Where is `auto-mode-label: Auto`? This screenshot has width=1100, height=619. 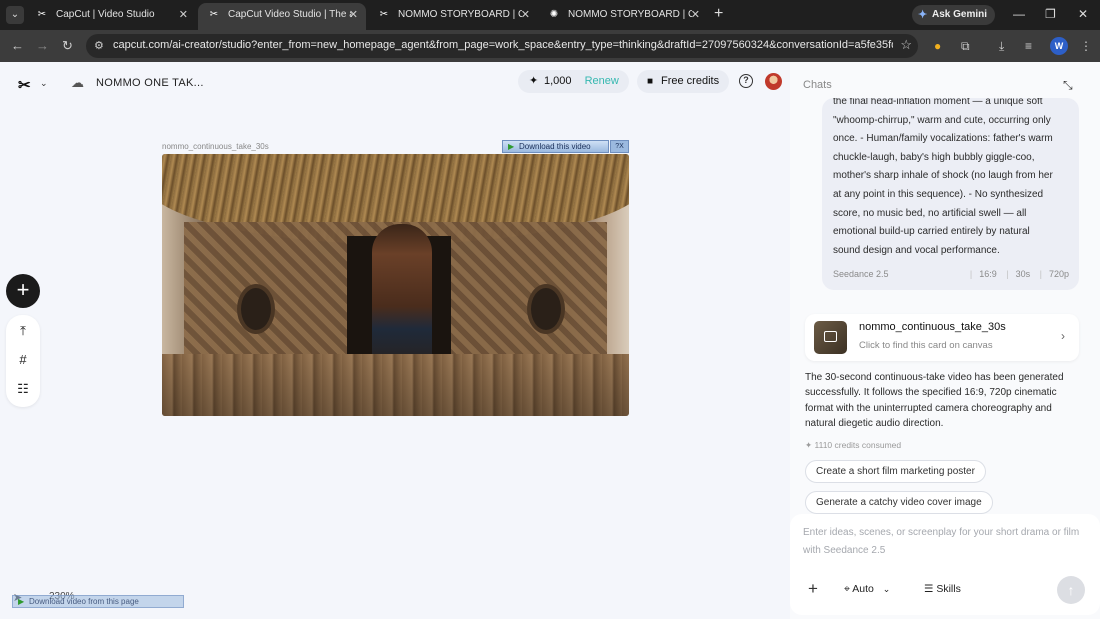 auto-mode-label: Auto is located at coordinates (863, 589).